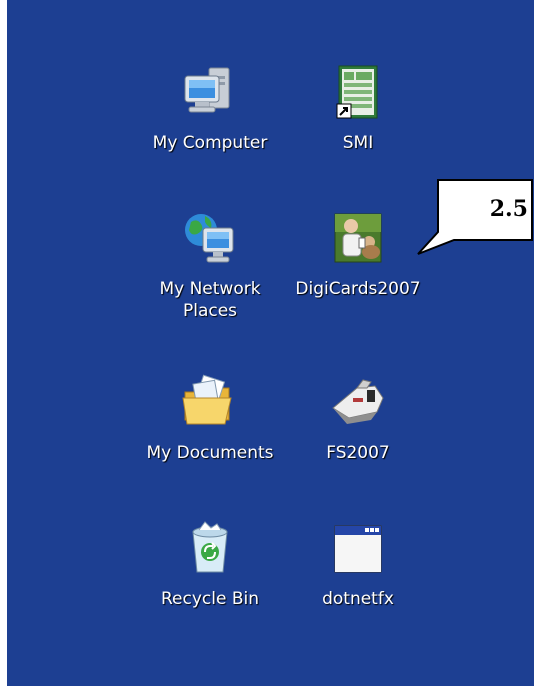 The image size is (534, 686). What do you see at coordinates (207, 90) in the screenshot?
I see `my-computer-icon` at bounding box center [207, 90].